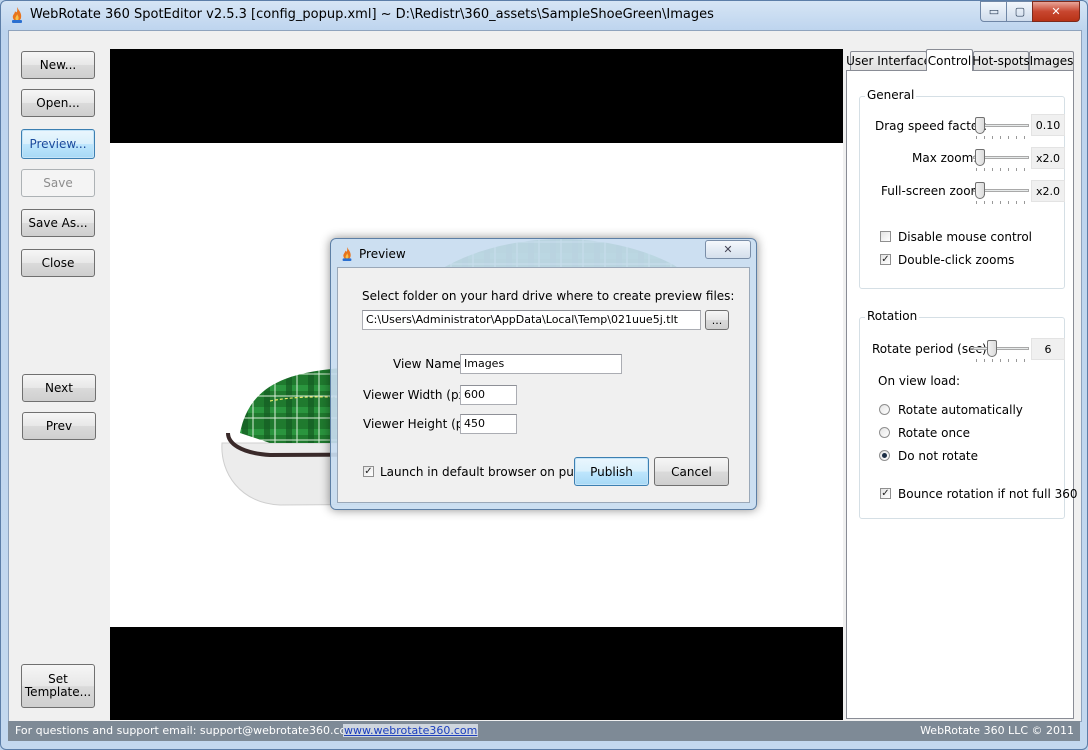 The height and width of the screenshot is (750, 1088). I want to click on launch-browser-label: Launch in default browser on publish, so click(491, 472).